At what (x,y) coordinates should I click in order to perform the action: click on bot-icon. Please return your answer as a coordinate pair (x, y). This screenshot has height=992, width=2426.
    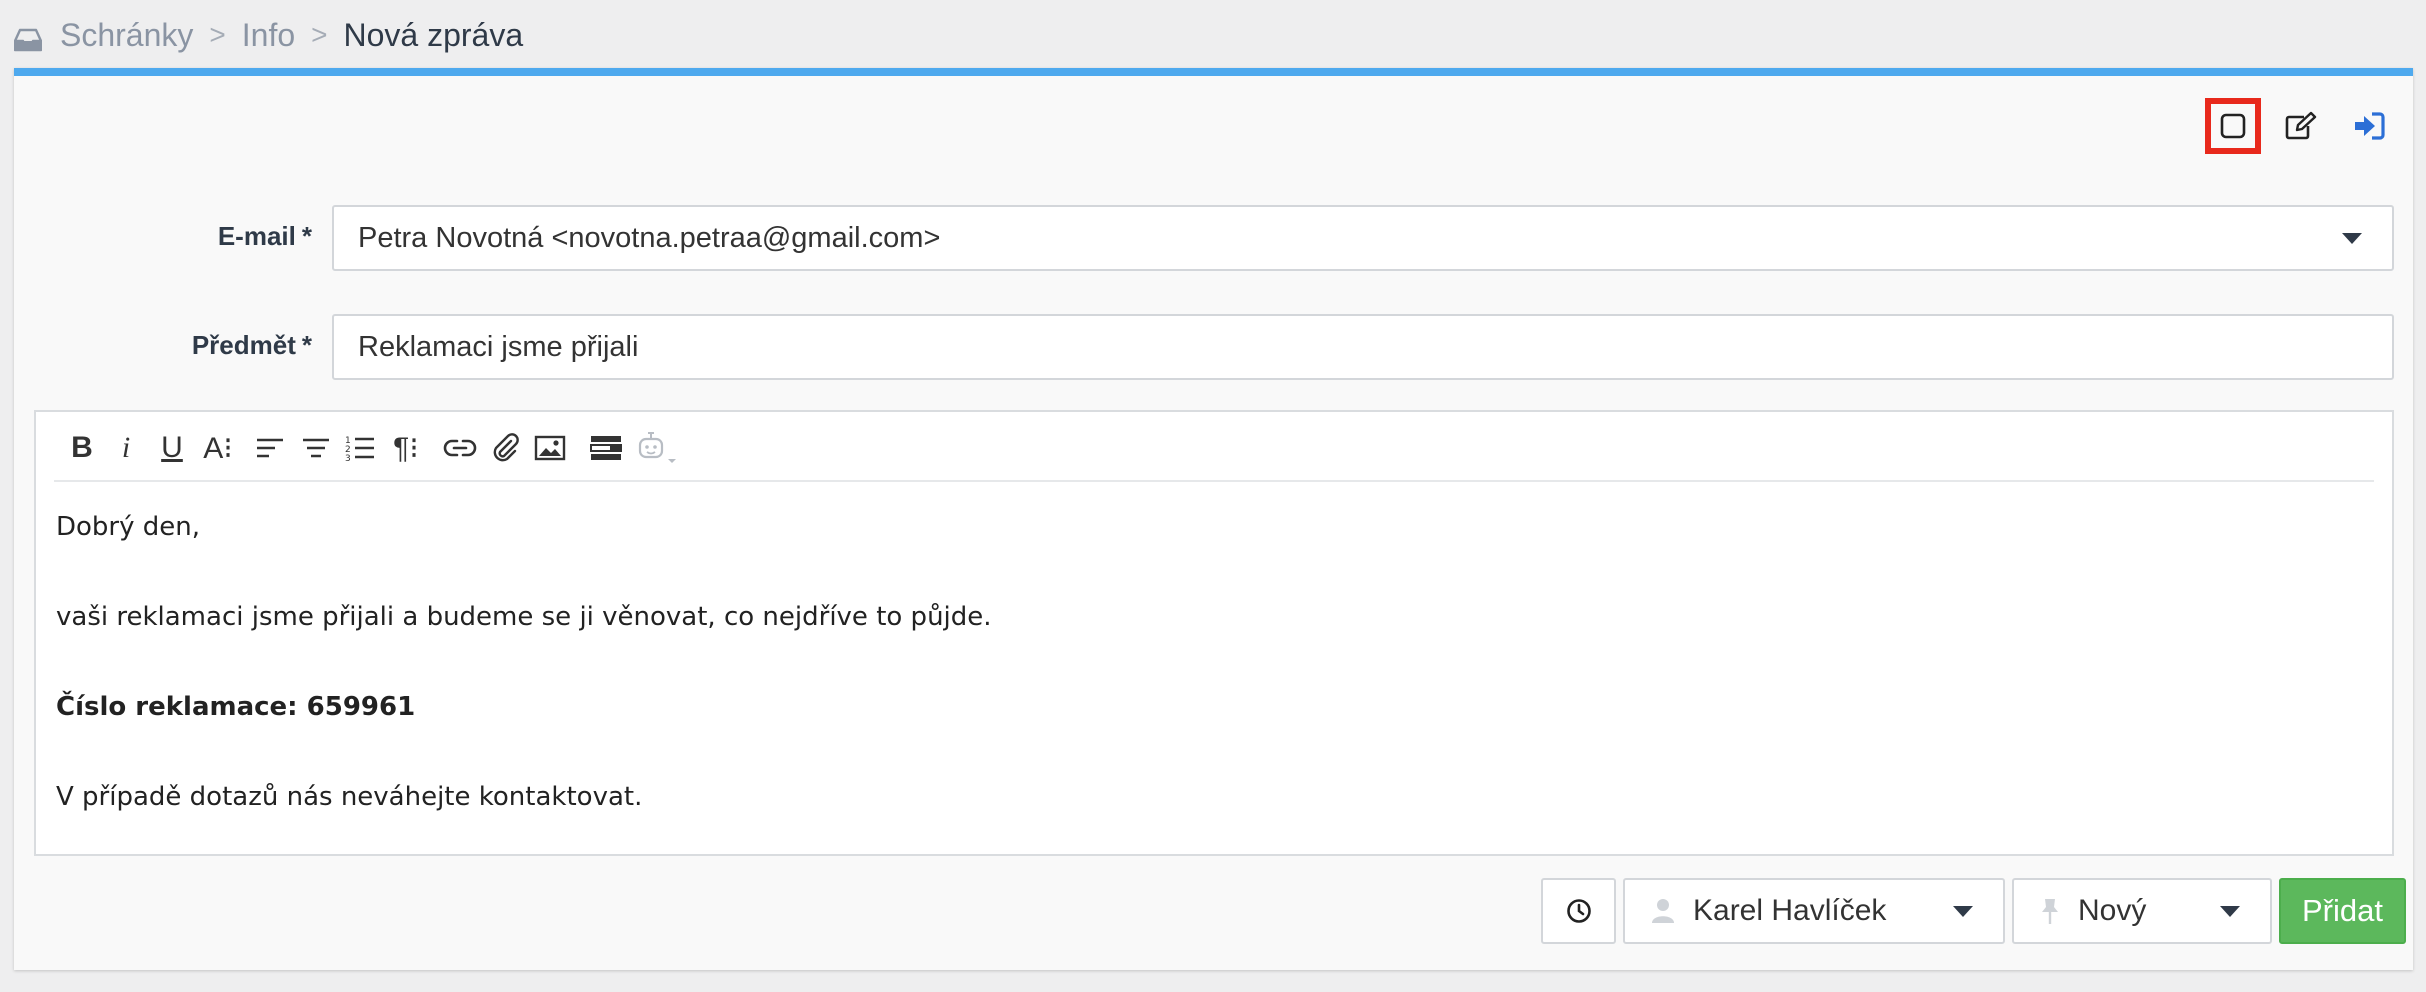
    Looking at the image, I should click on (659, 448).